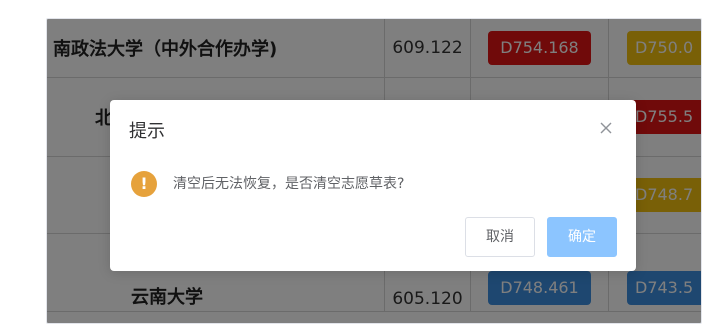 The width and height of the screenshot is (713, 334). I want to click on close-icon, so click(606, 128).